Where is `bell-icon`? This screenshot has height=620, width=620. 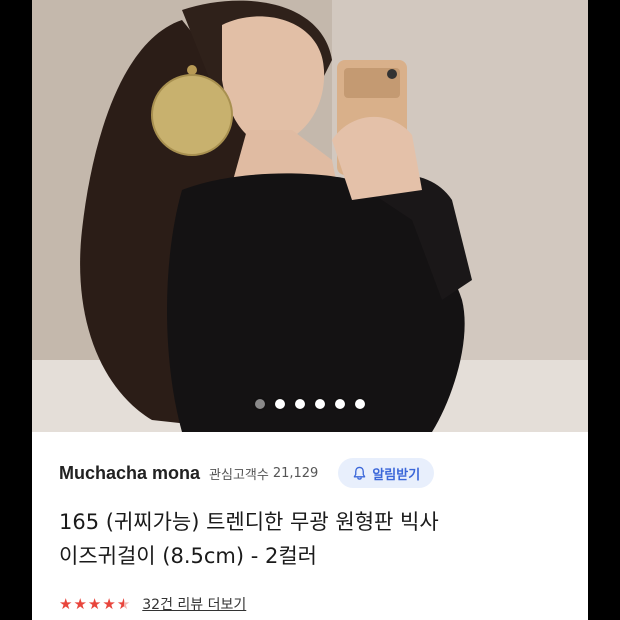
bell-icon is located at coordinates (360, 473).